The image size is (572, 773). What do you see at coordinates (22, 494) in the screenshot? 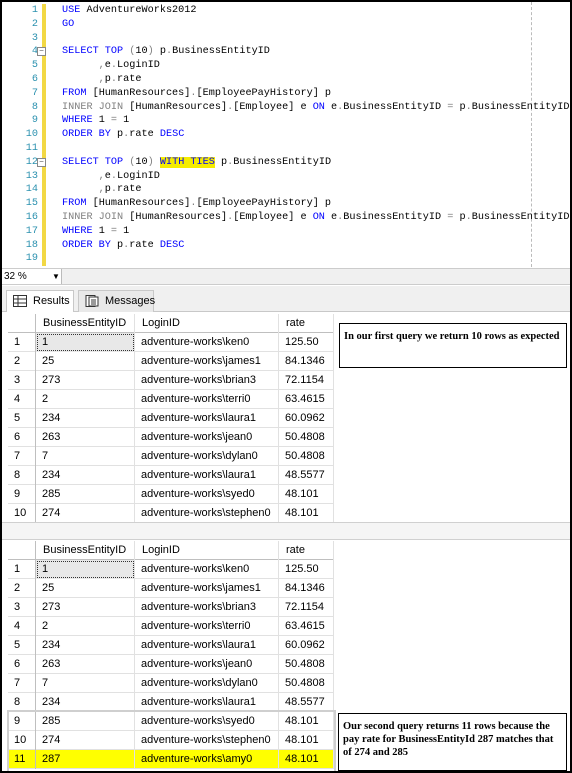
I see `row-number: 9` at bounding box center [22, 494].